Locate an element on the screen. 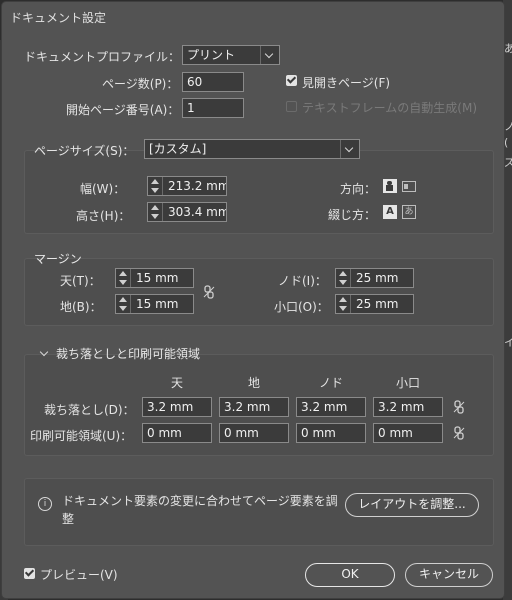  start-page-label: 開始ページ番号(A)： is located at coordinates (123, 110).